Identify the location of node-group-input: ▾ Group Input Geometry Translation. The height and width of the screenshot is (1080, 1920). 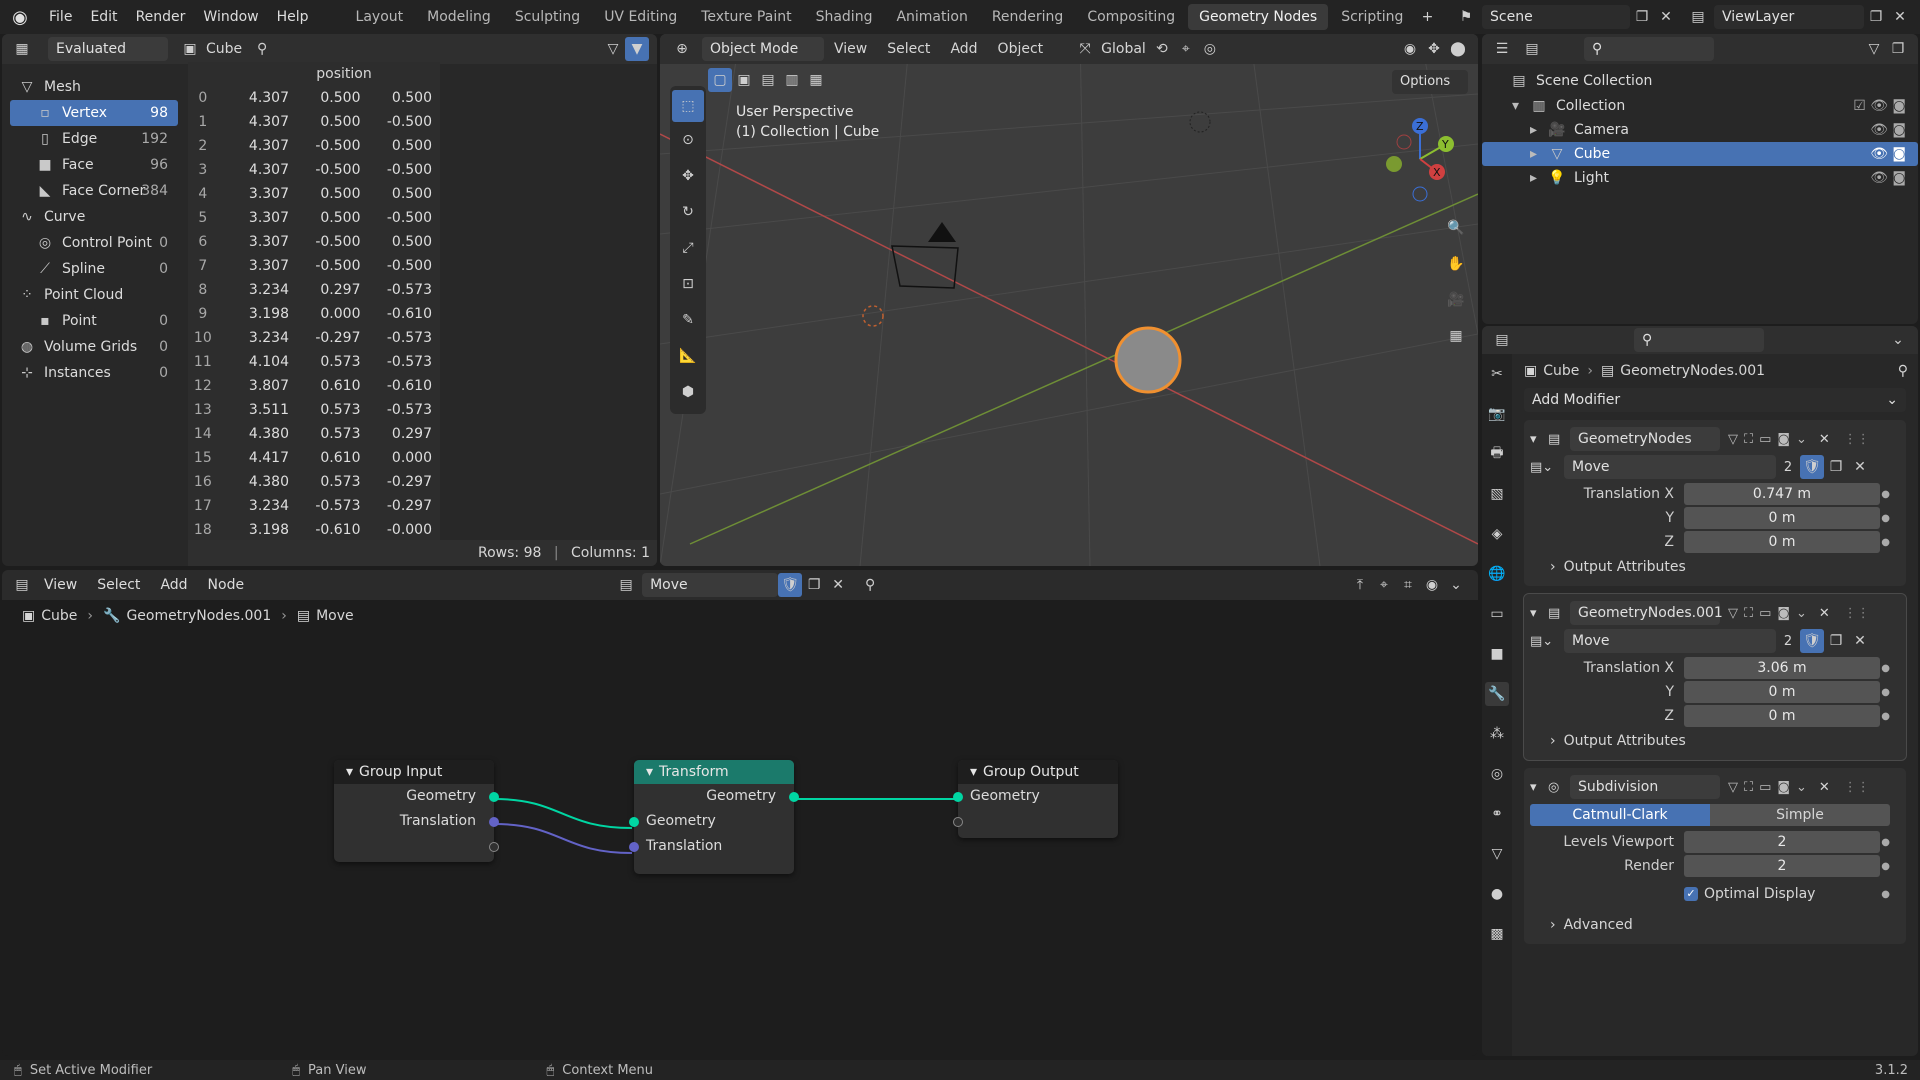
(416, 811).